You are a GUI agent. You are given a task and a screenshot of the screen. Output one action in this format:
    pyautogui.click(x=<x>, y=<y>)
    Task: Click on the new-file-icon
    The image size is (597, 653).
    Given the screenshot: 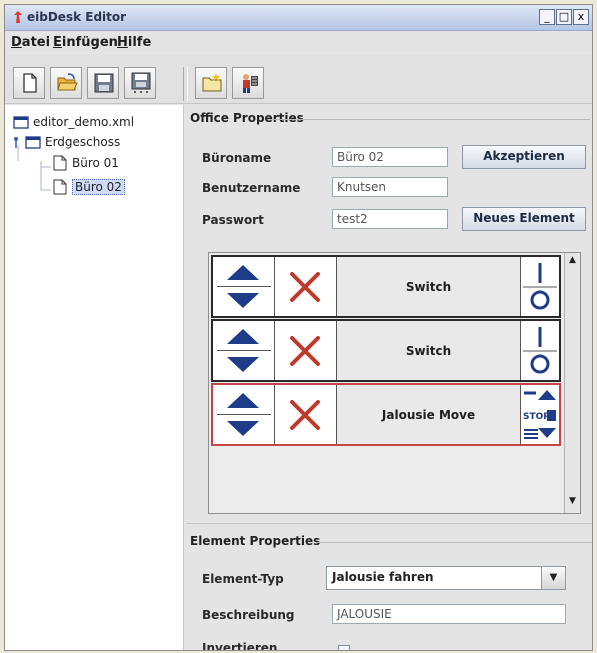 What is the action you would take?
    pyautogui.click(x=30, y=83)
    